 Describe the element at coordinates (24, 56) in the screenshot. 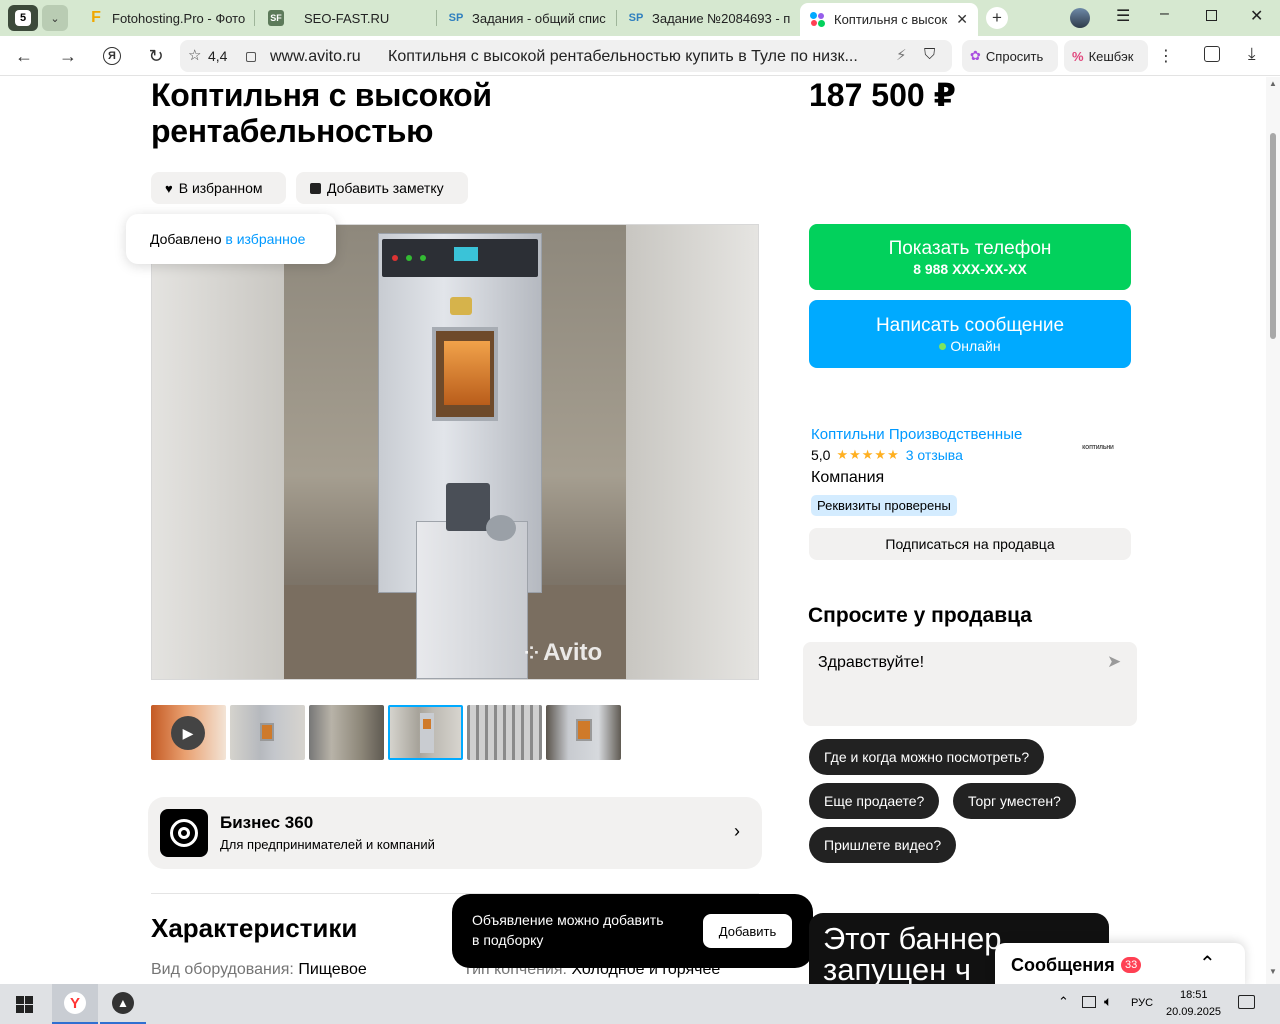

I see `back-icon: ←` at that location.